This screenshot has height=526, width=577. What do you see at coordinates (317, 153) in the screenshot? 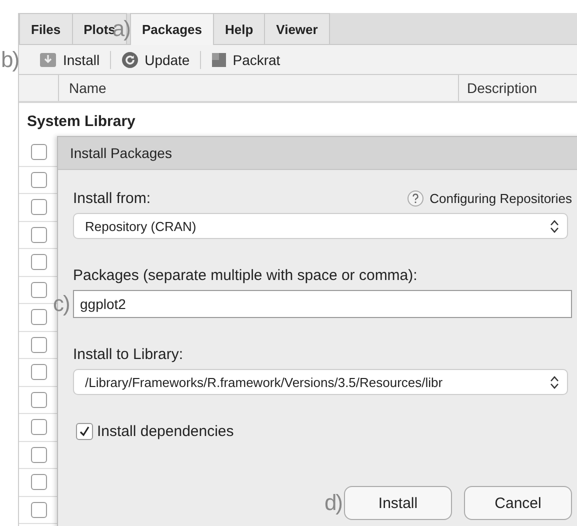
I see `dialog-title: Install Packages` at bounding box center [317, 153].